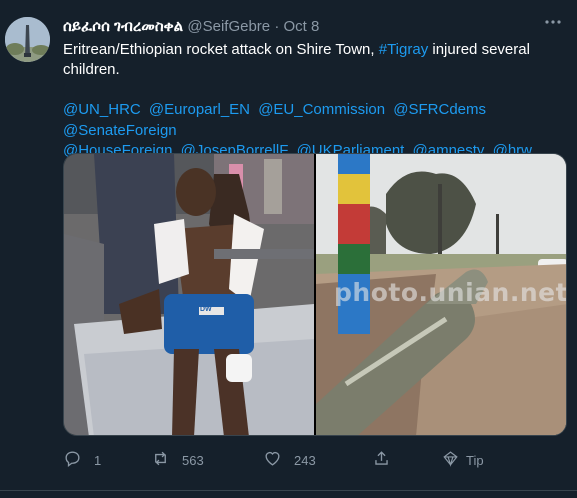 This screenshot has height=498, width=577. Describe the element at coordinates (206, 309) in the screenshot. I see `shirt-logo: DW` at that location.